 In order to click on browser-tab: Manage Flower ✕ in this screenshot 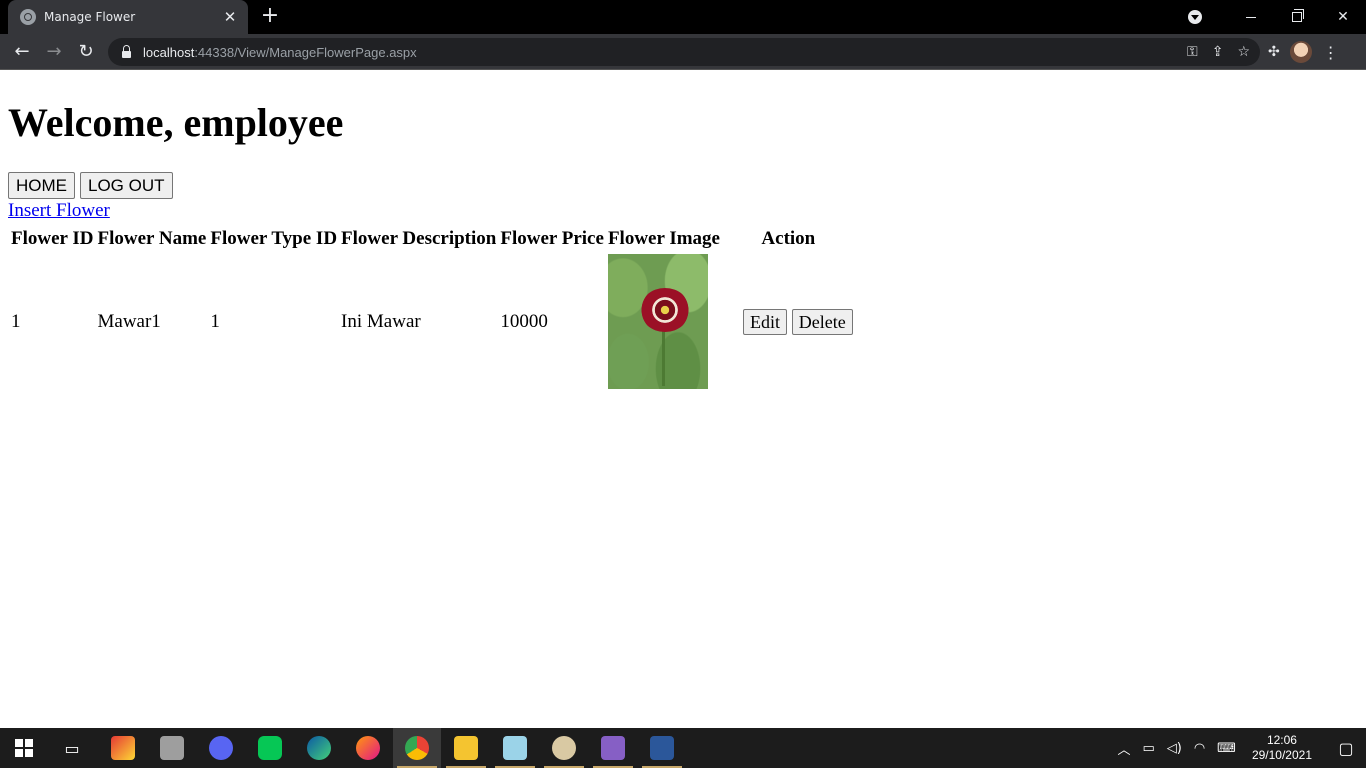, I will do `click(128, 17)`.